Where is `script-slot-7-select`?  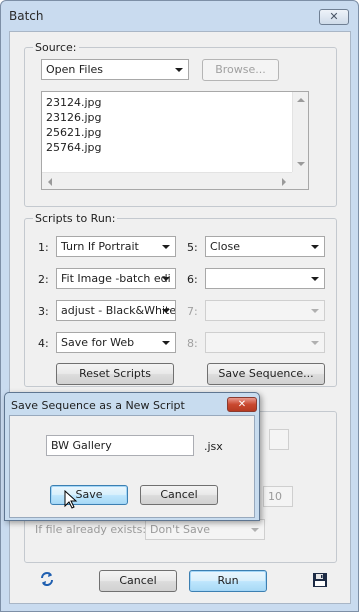 script-slot-7-select is located at coordinates (265, 310).